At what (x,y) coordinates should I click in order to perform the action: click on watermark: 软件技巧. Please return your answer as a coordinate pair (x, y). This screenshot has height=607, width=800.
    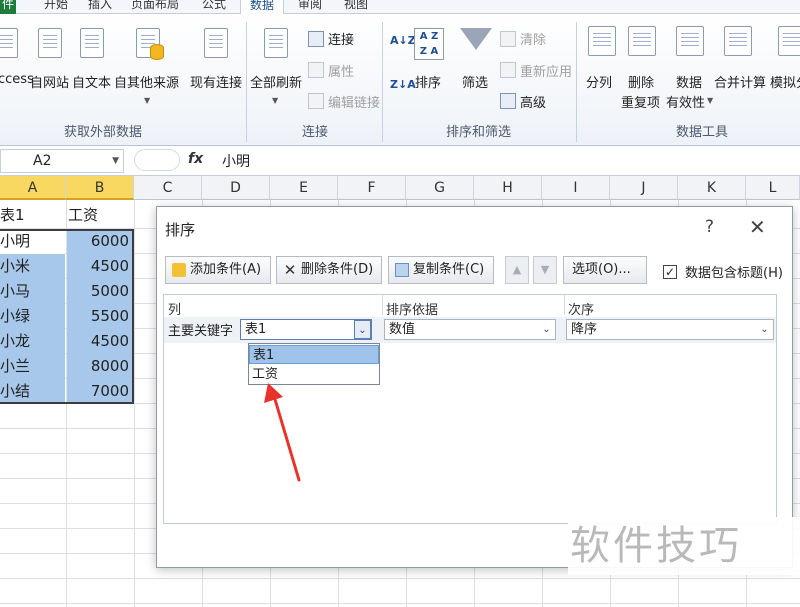
    Looking at the image, I should click on (684, 546).